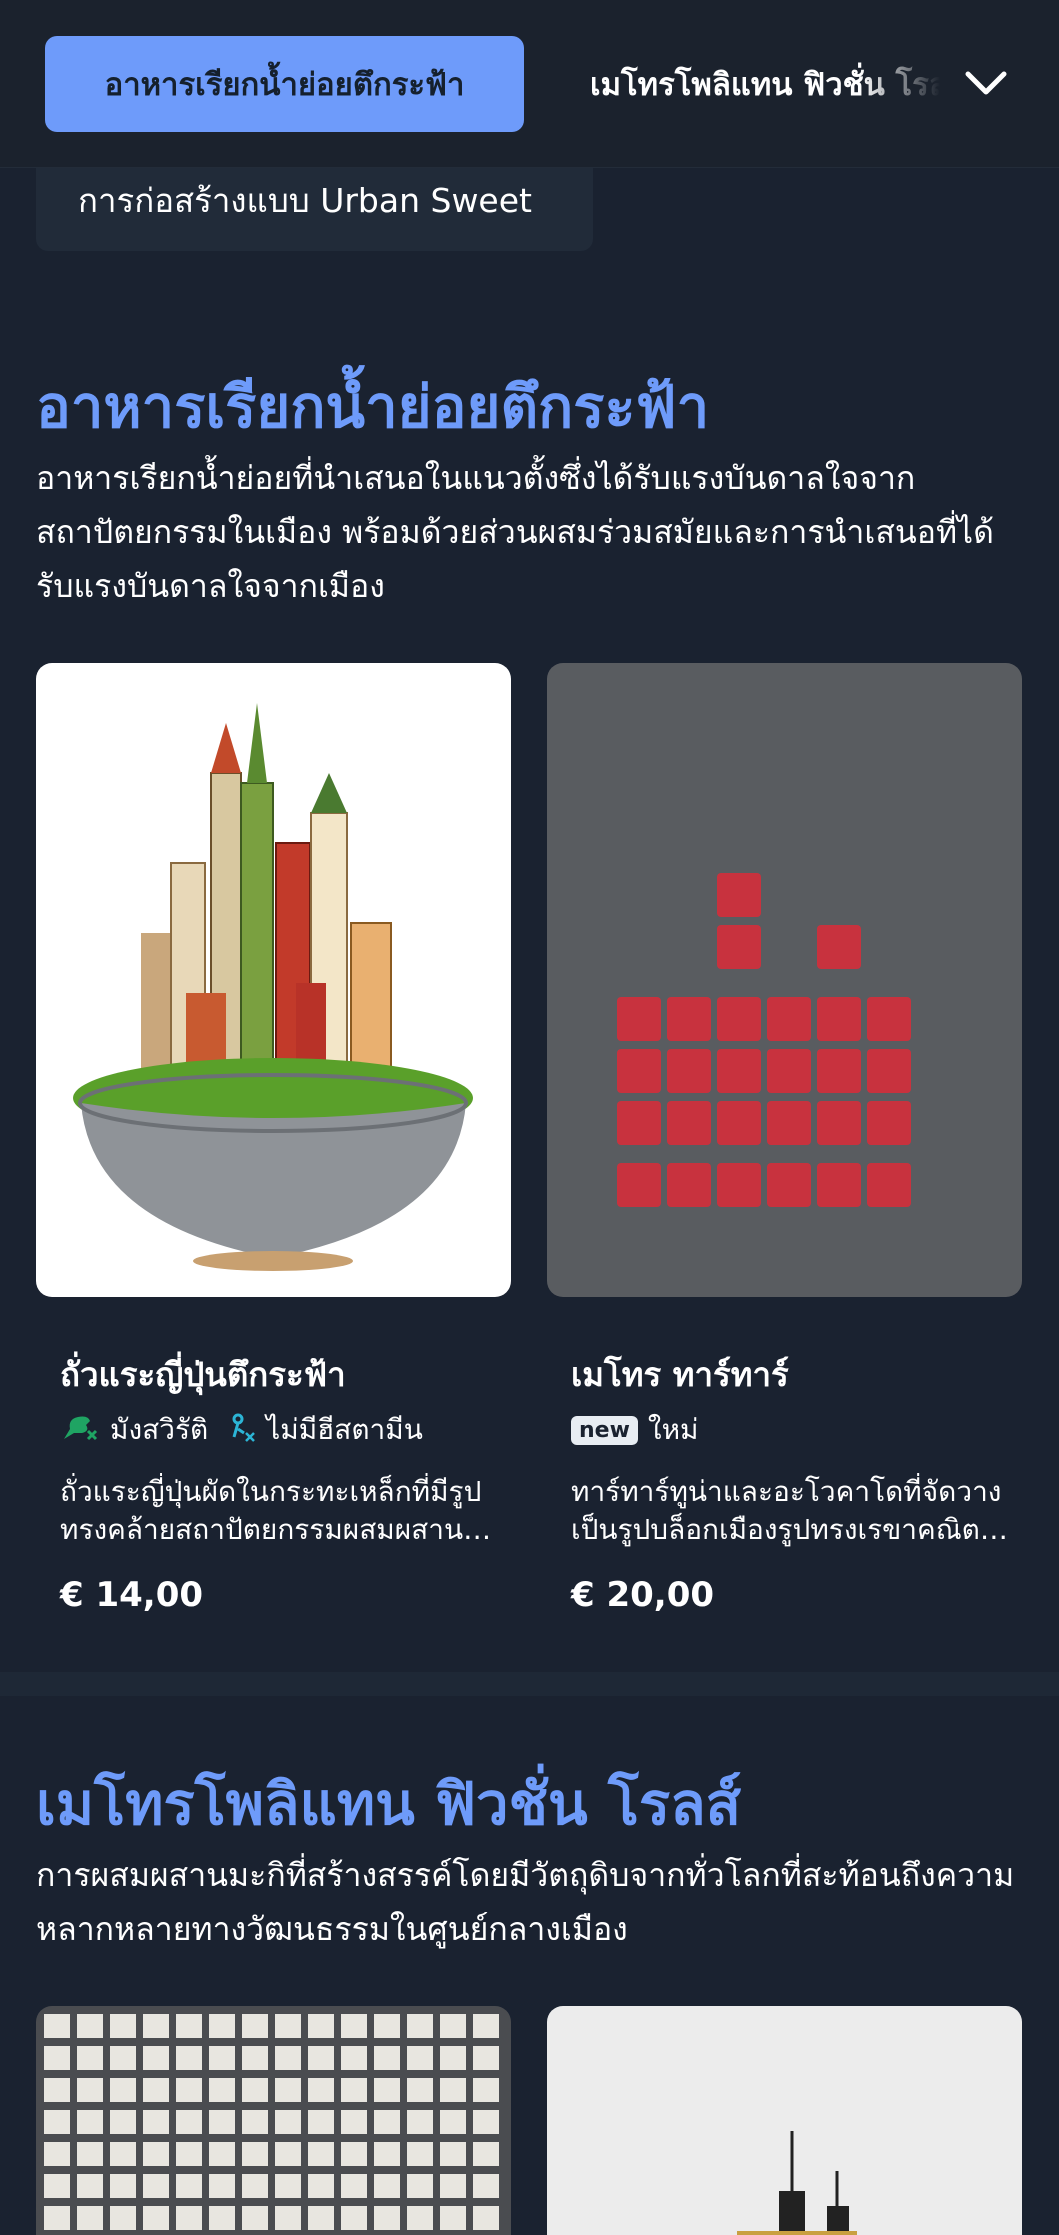  What do you see at coordinates (910, 84) in the screenshot?
I see `tab-fade-overlay` at bounding box center [910, 84].